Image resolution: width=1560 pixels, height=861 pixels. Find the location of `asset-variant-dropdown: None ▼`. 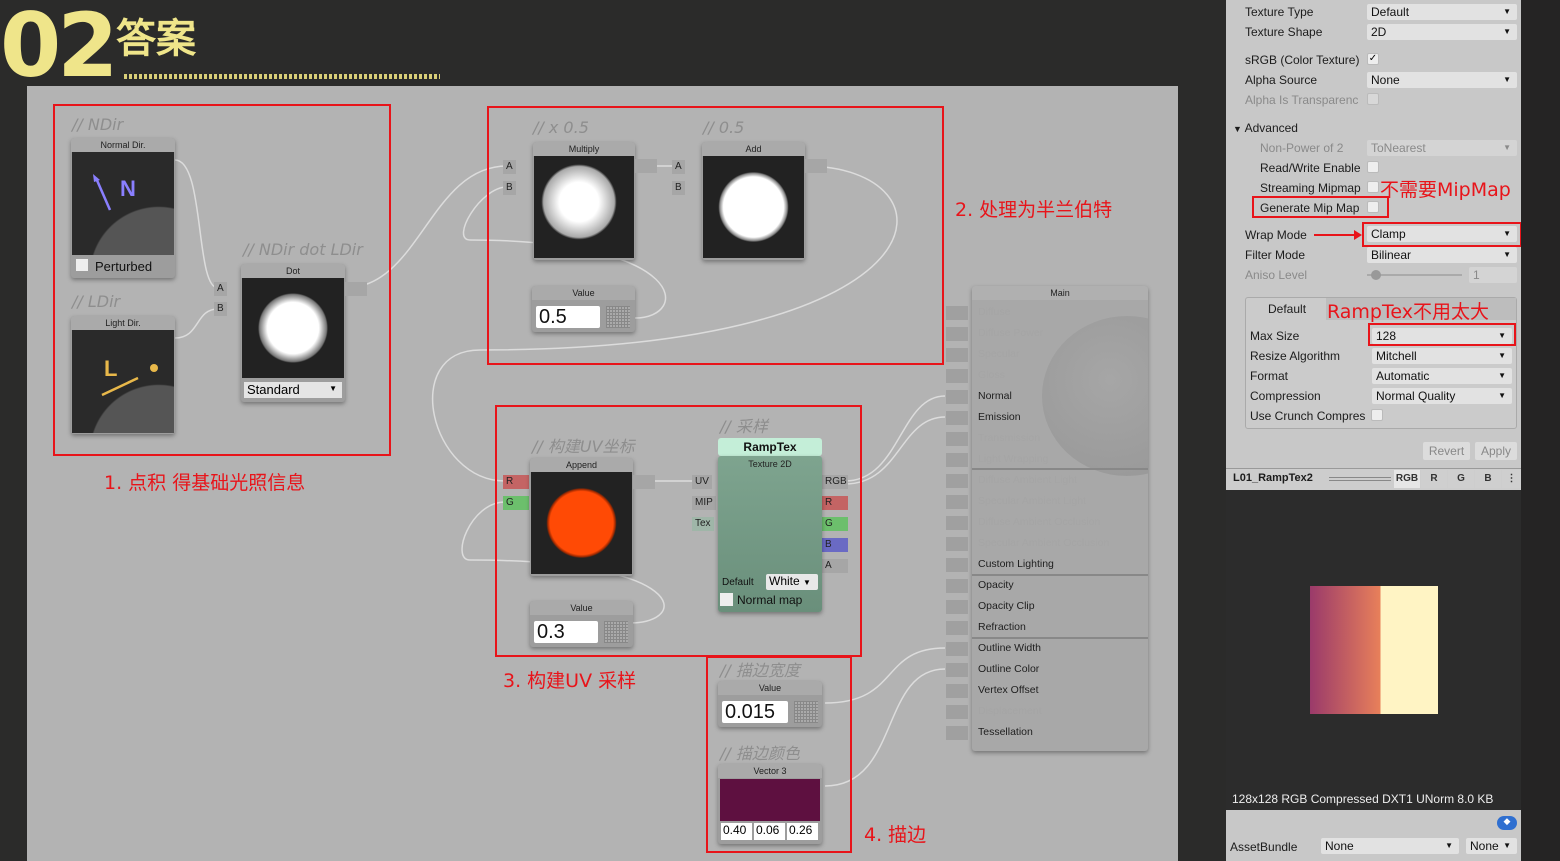

asset-variant-dropdown: None ▼ is located at coordinates (1491, 846).